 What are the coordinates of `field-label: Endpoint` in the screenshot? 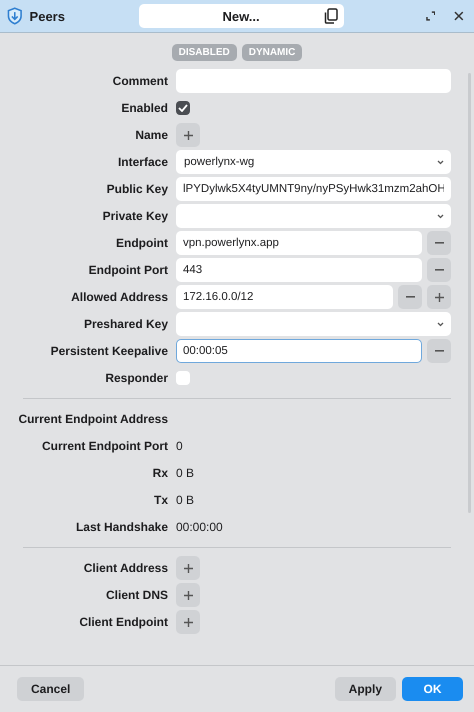 It's located at (141, 243).